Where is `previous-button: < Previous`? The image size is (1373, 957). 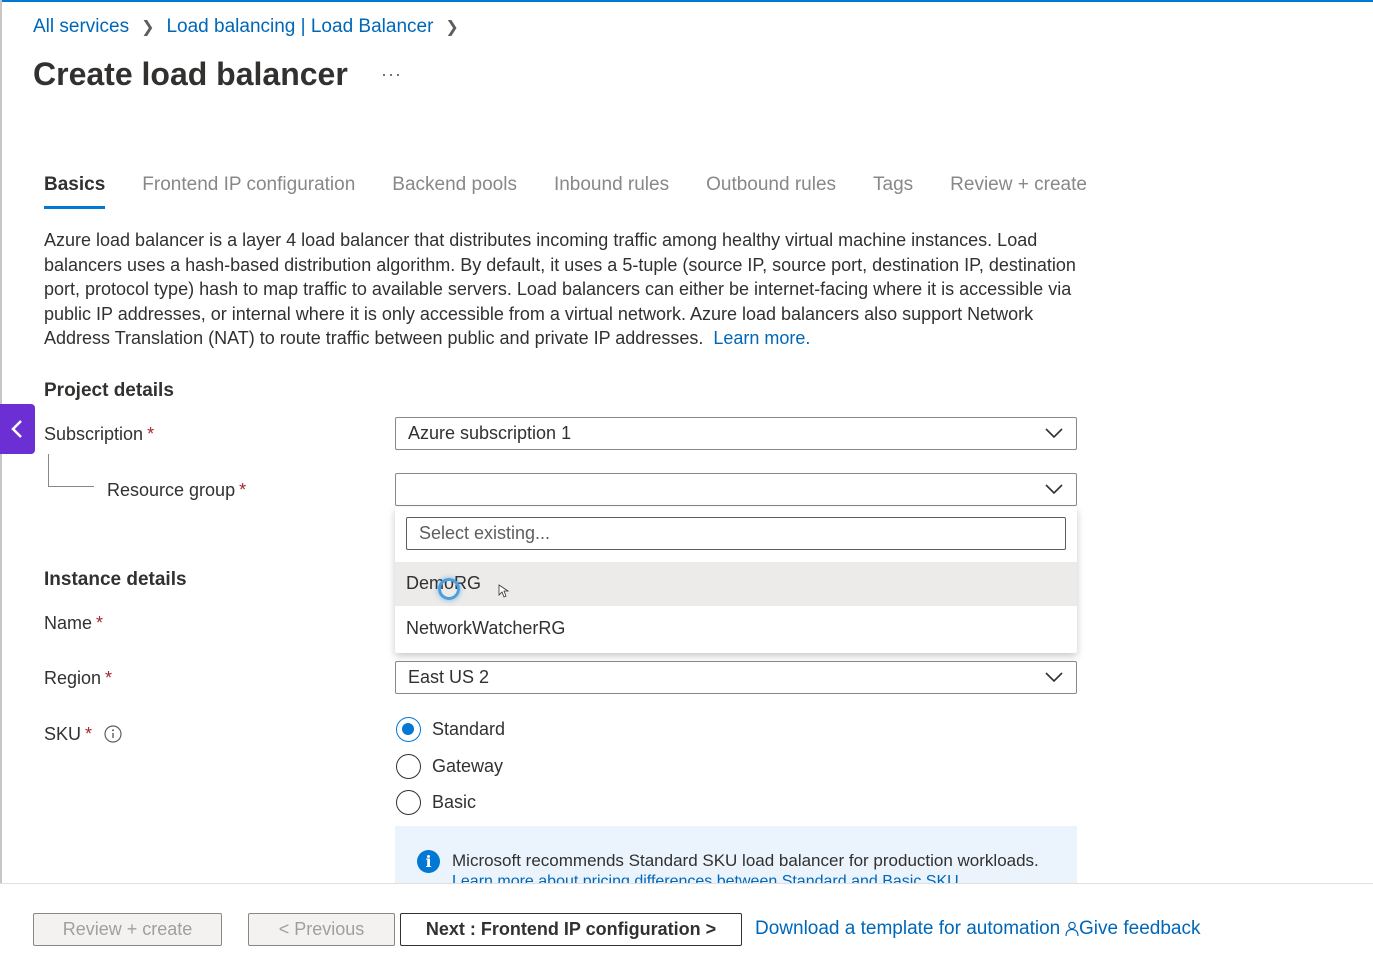
previous-button: < Previous is located at coordinates (321, 929).